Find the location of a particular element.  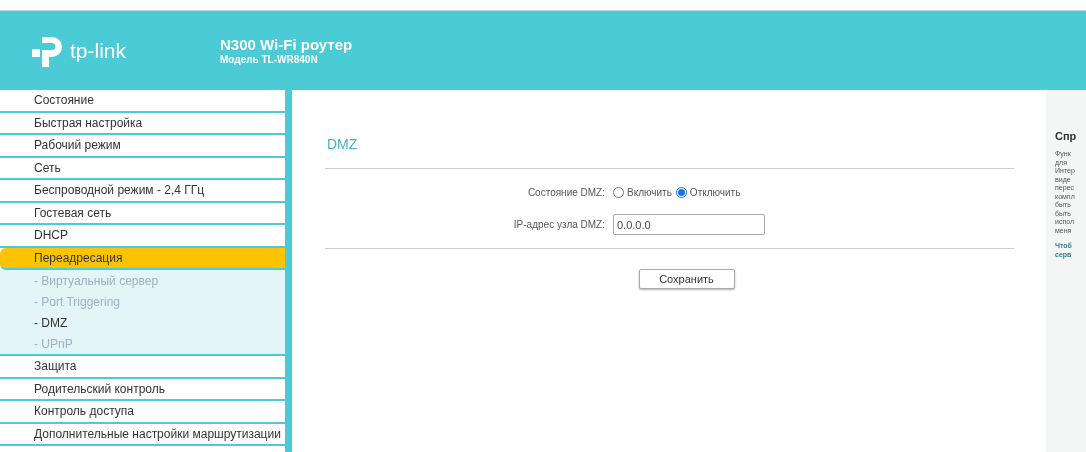

field-label: Состояние DMZ: is located at coordinates (565, 193).